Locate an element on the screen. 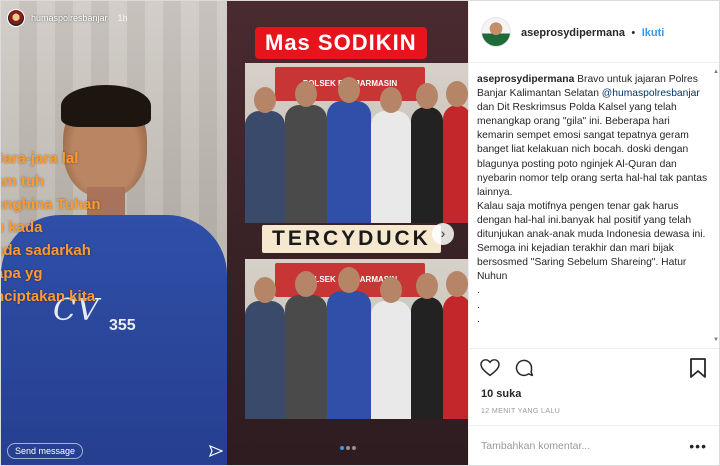  comment-icon is located at coordinates (524, 367).